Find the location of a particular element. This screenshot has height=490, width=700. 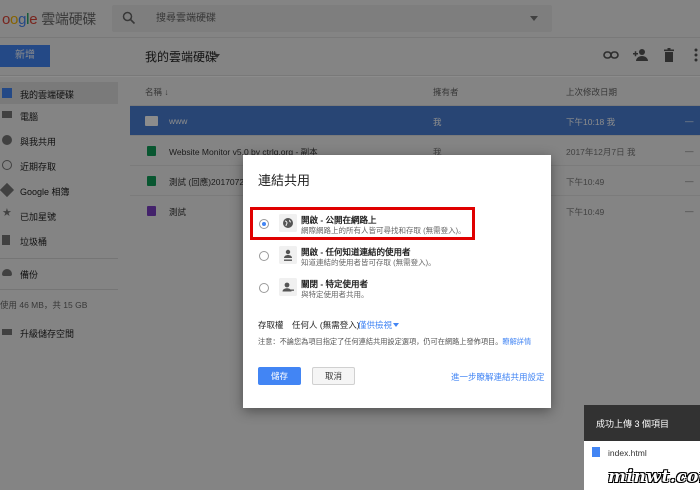

file-icon is located at coordinates (596, 452).